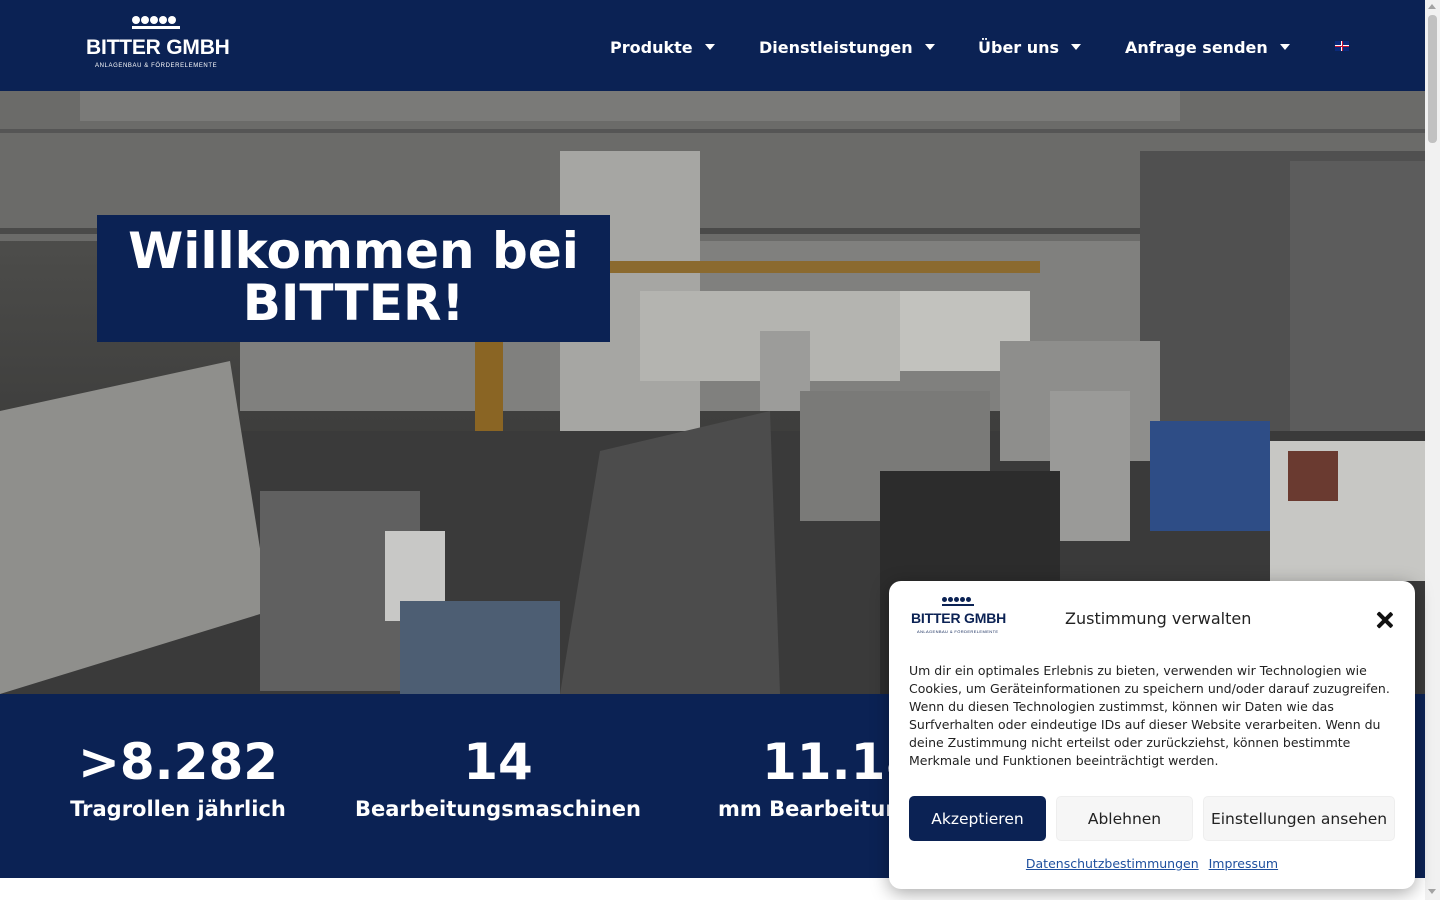 The width and height of the screenshot is (1440, 900). Describe the element at coordinates (1196, 47) in the screenshot. I see `nav-item-label: Anfrage senden` at that location.